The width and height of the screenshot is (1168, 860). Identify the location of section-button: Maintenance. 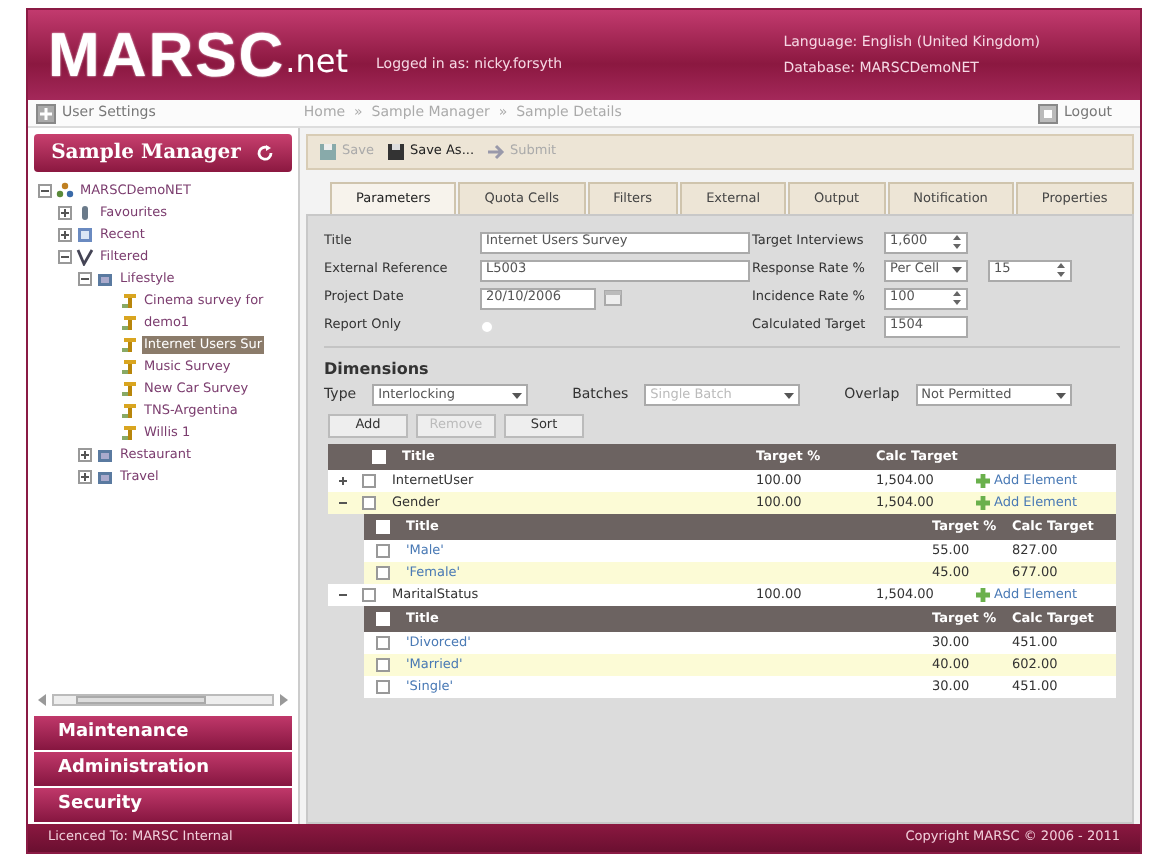
(163, 733).